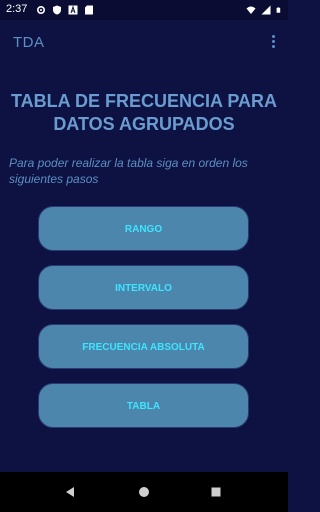  Describe the element at coordinates (65, 10) in the screenshot. I see `status-notification-icons` at that location.